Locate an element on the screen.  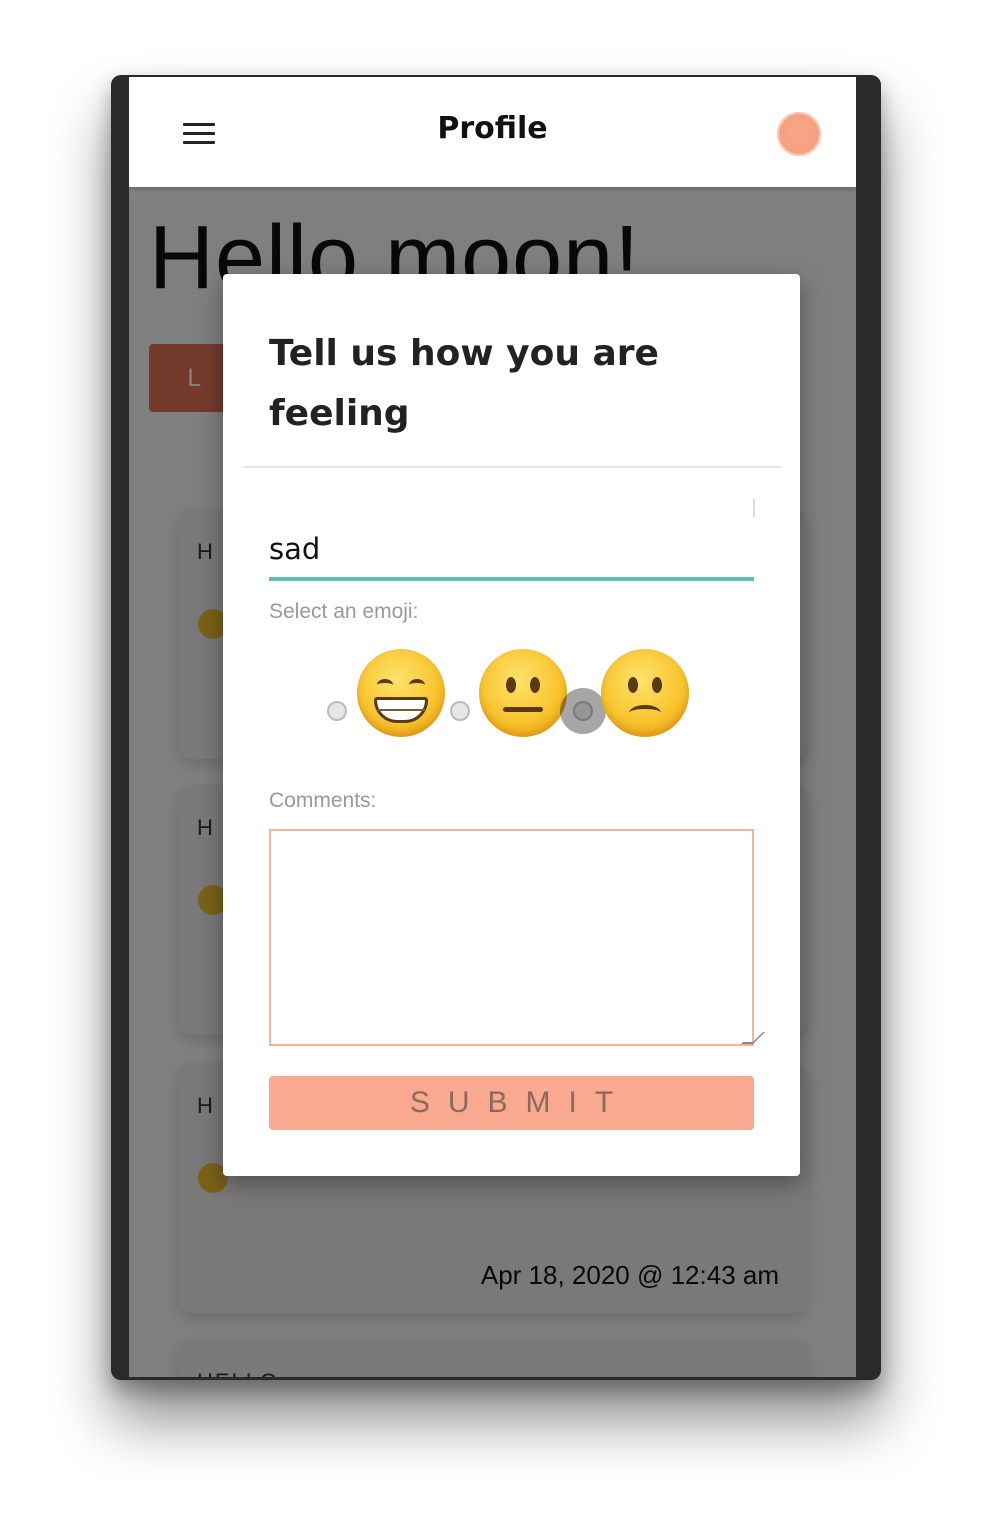
input-edge is located at coordinates (754, 508).